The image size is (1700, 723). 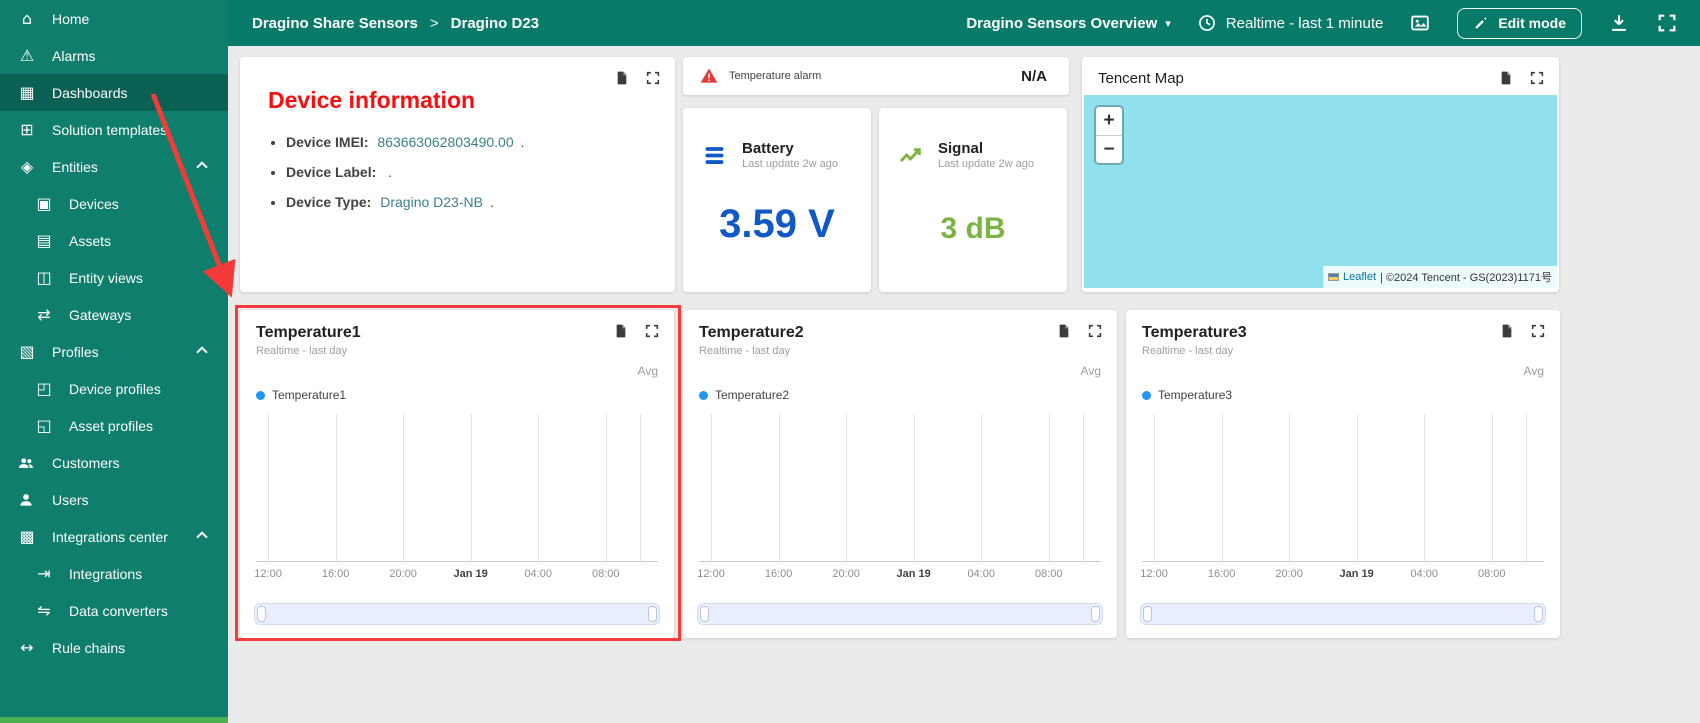 I want to click on sidebar-item-entities: ◈ Entities, so click(x=114, y=166).